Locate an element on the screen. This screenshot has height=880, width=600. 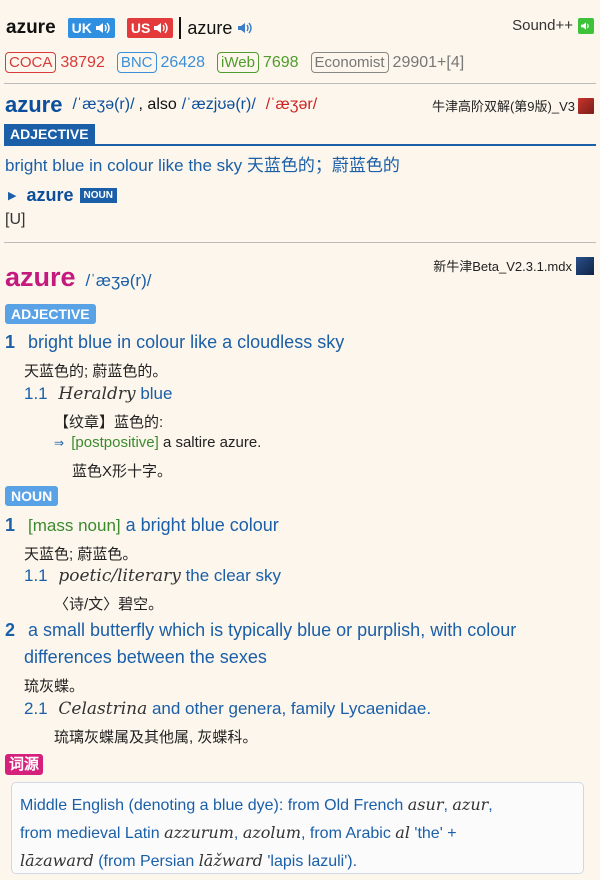
sound-plus: Sound++ is located at coordinates (553, 25).